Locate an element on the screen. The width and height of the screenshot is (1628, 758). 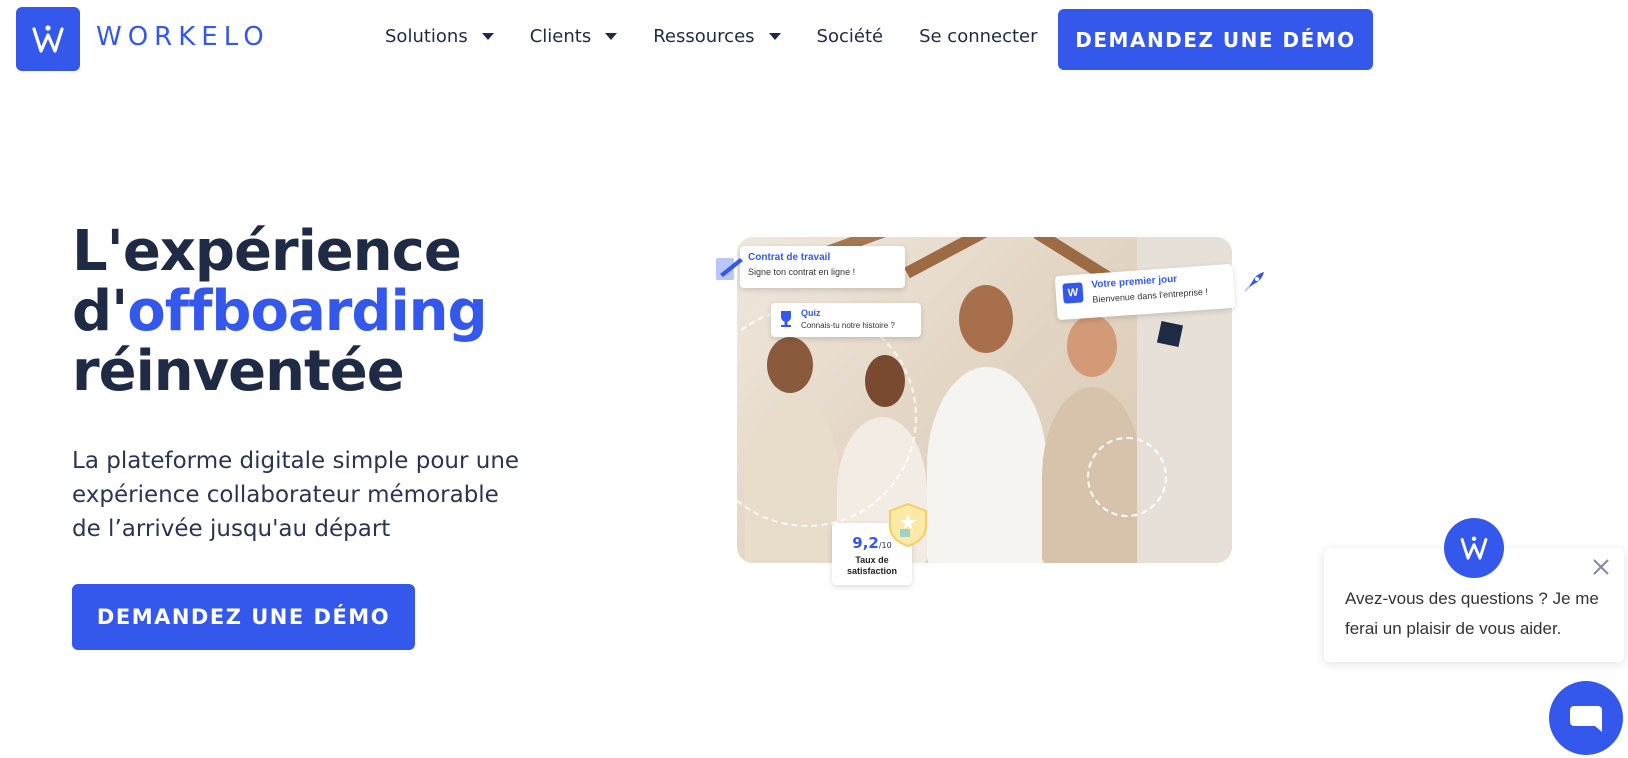
hero-title-prefix: d' is located at coordinates (100, 311).